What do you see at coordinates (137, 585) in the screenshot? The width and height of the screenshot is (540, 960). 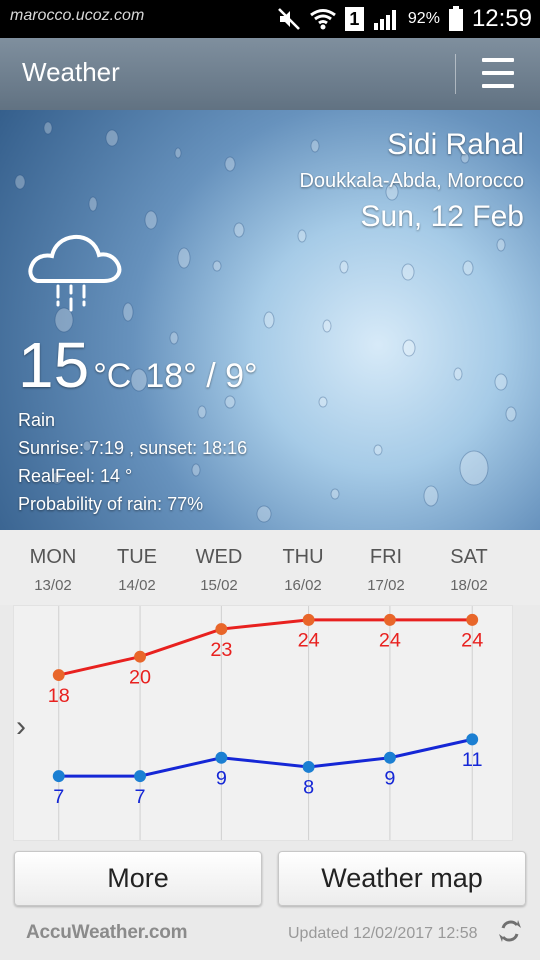 I see `forecast-day-date: 14/02` at bounding box center [137, 585].